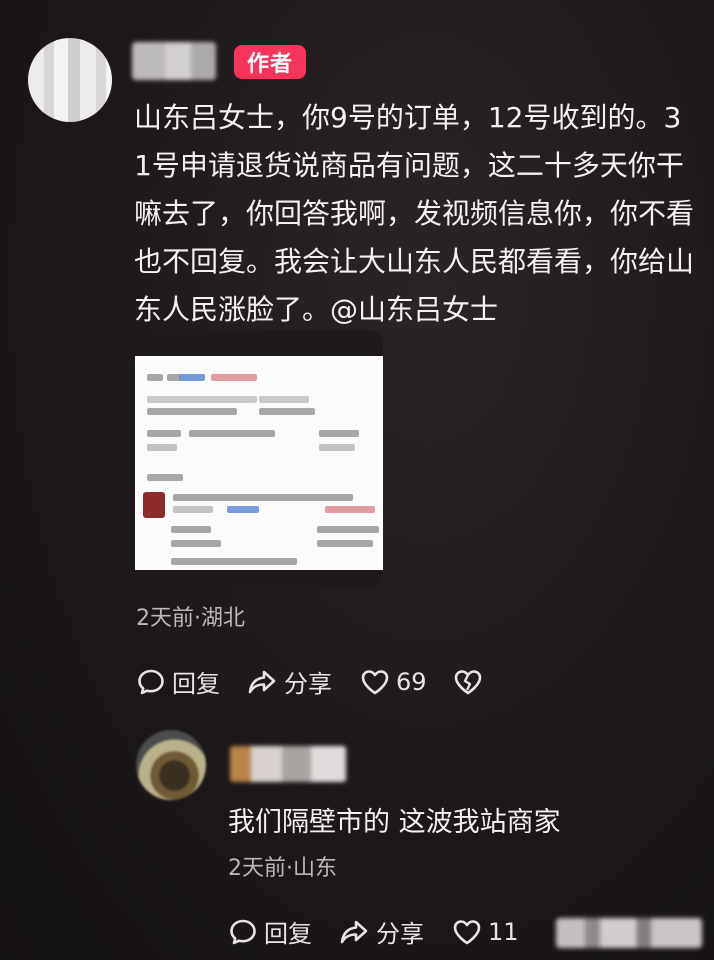 The width and height of the screenshot is (714, 960). I want to click on reply-reply-label: 回复, so click(288, 934).